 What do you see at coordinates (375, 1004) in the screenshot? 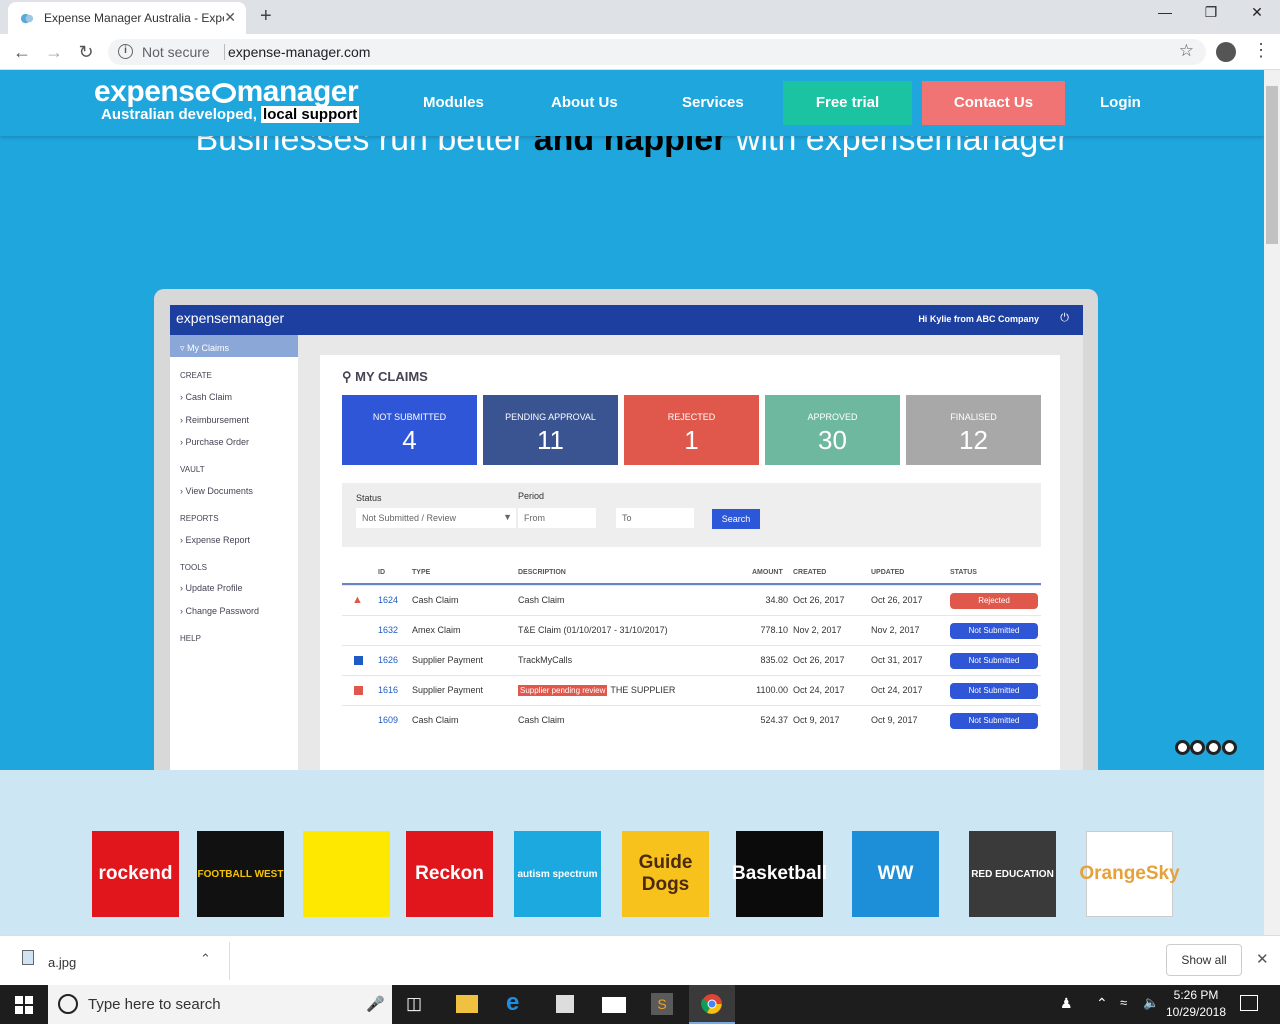
I see `microphone-icon: 🎤` at bounding box center [375, 1004].